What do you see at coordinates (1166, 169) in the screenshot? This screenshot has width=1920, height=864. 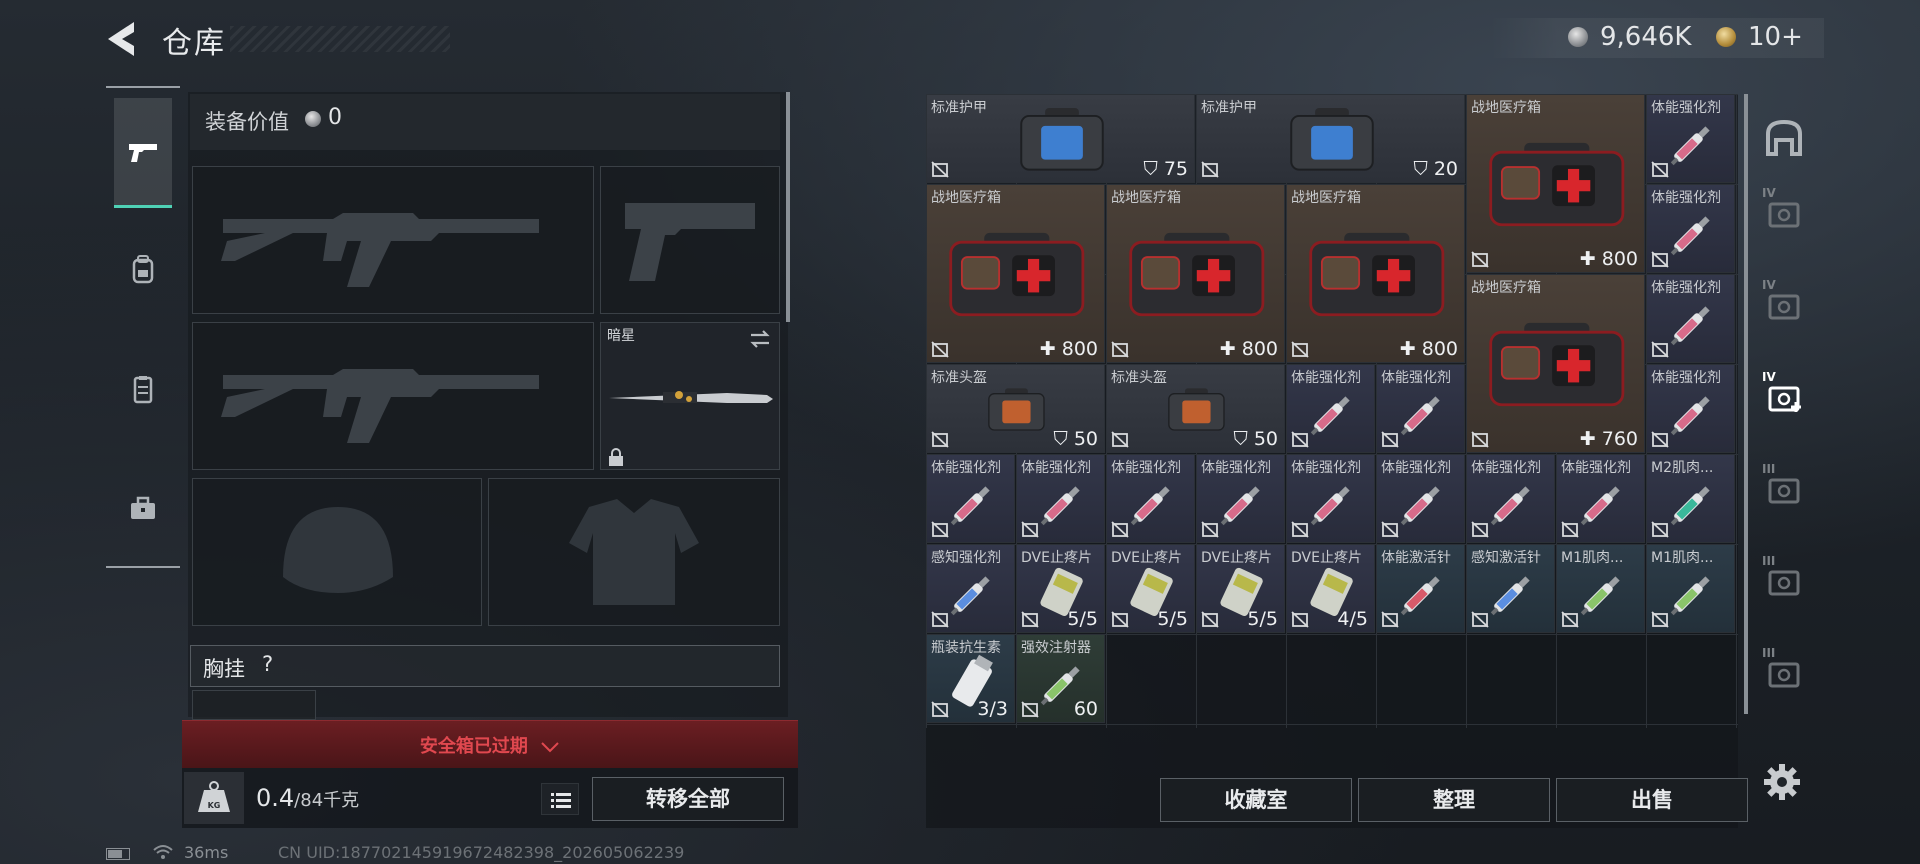 I see `item-value: ⛉ 75` at bounding box center [1166, 169].